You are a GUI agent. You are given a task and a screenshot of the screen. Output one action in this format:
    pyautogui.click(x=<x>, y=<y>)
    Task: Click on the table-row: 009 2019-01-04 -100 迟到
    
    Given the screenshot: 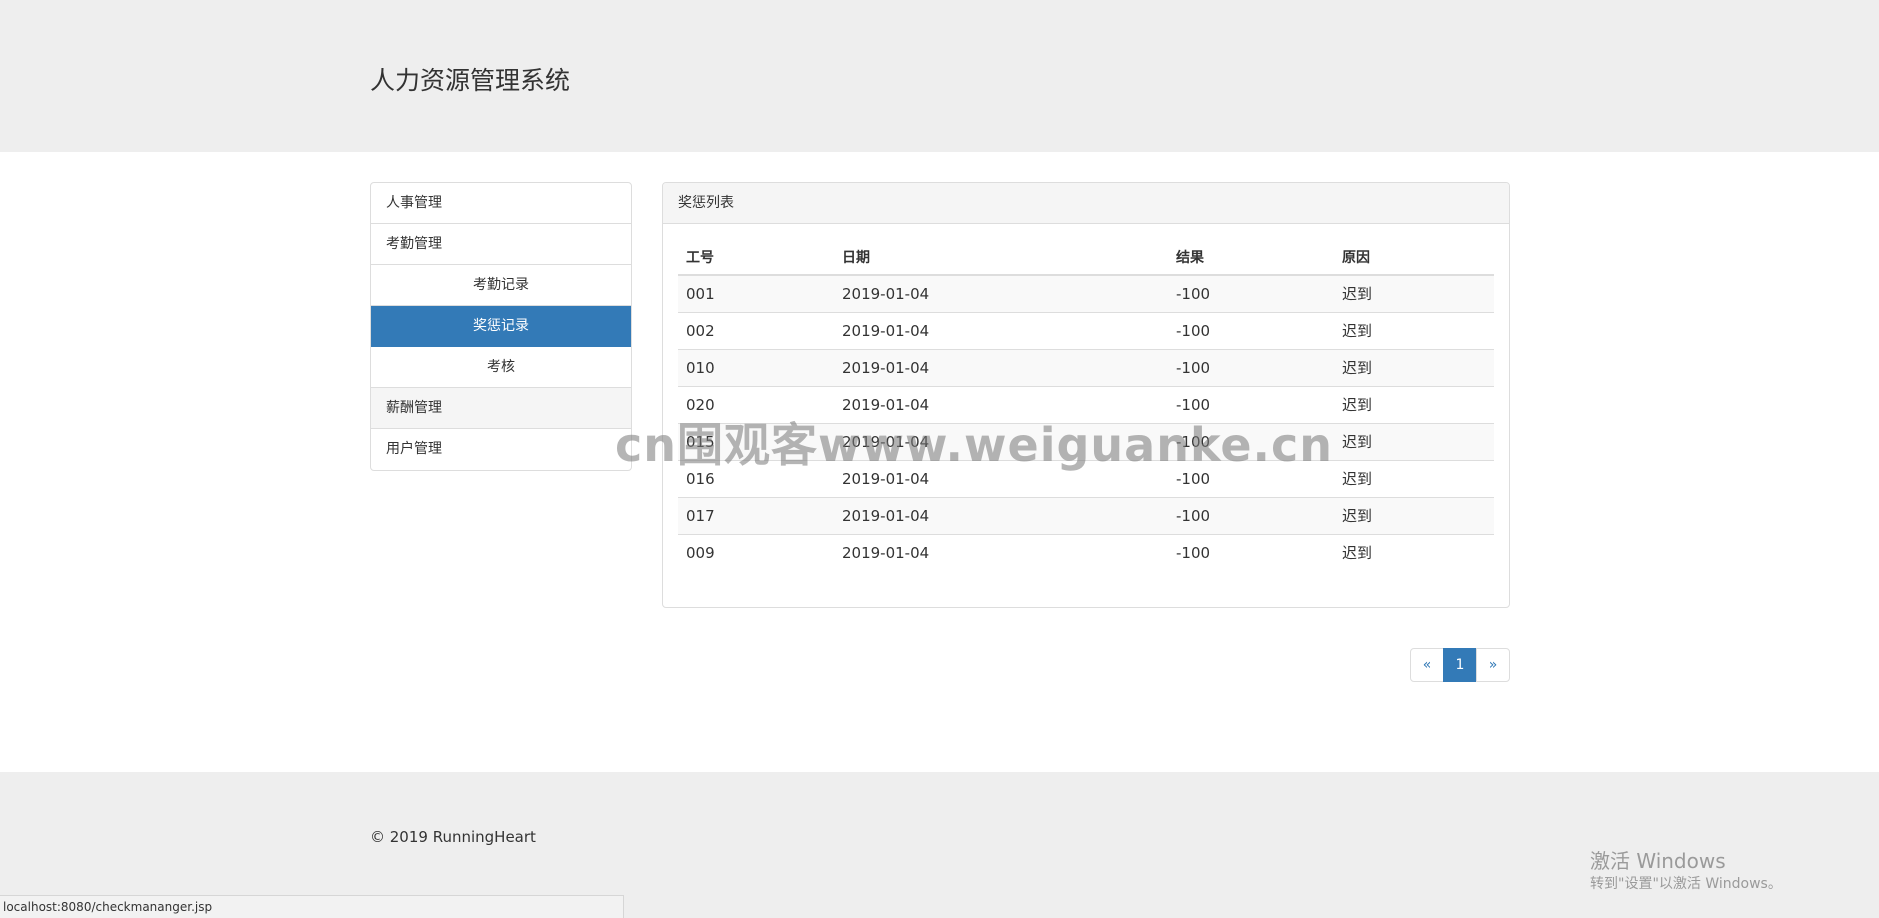 What is the action you would take?
    pyautogui.click(x=1086, y=552)
    